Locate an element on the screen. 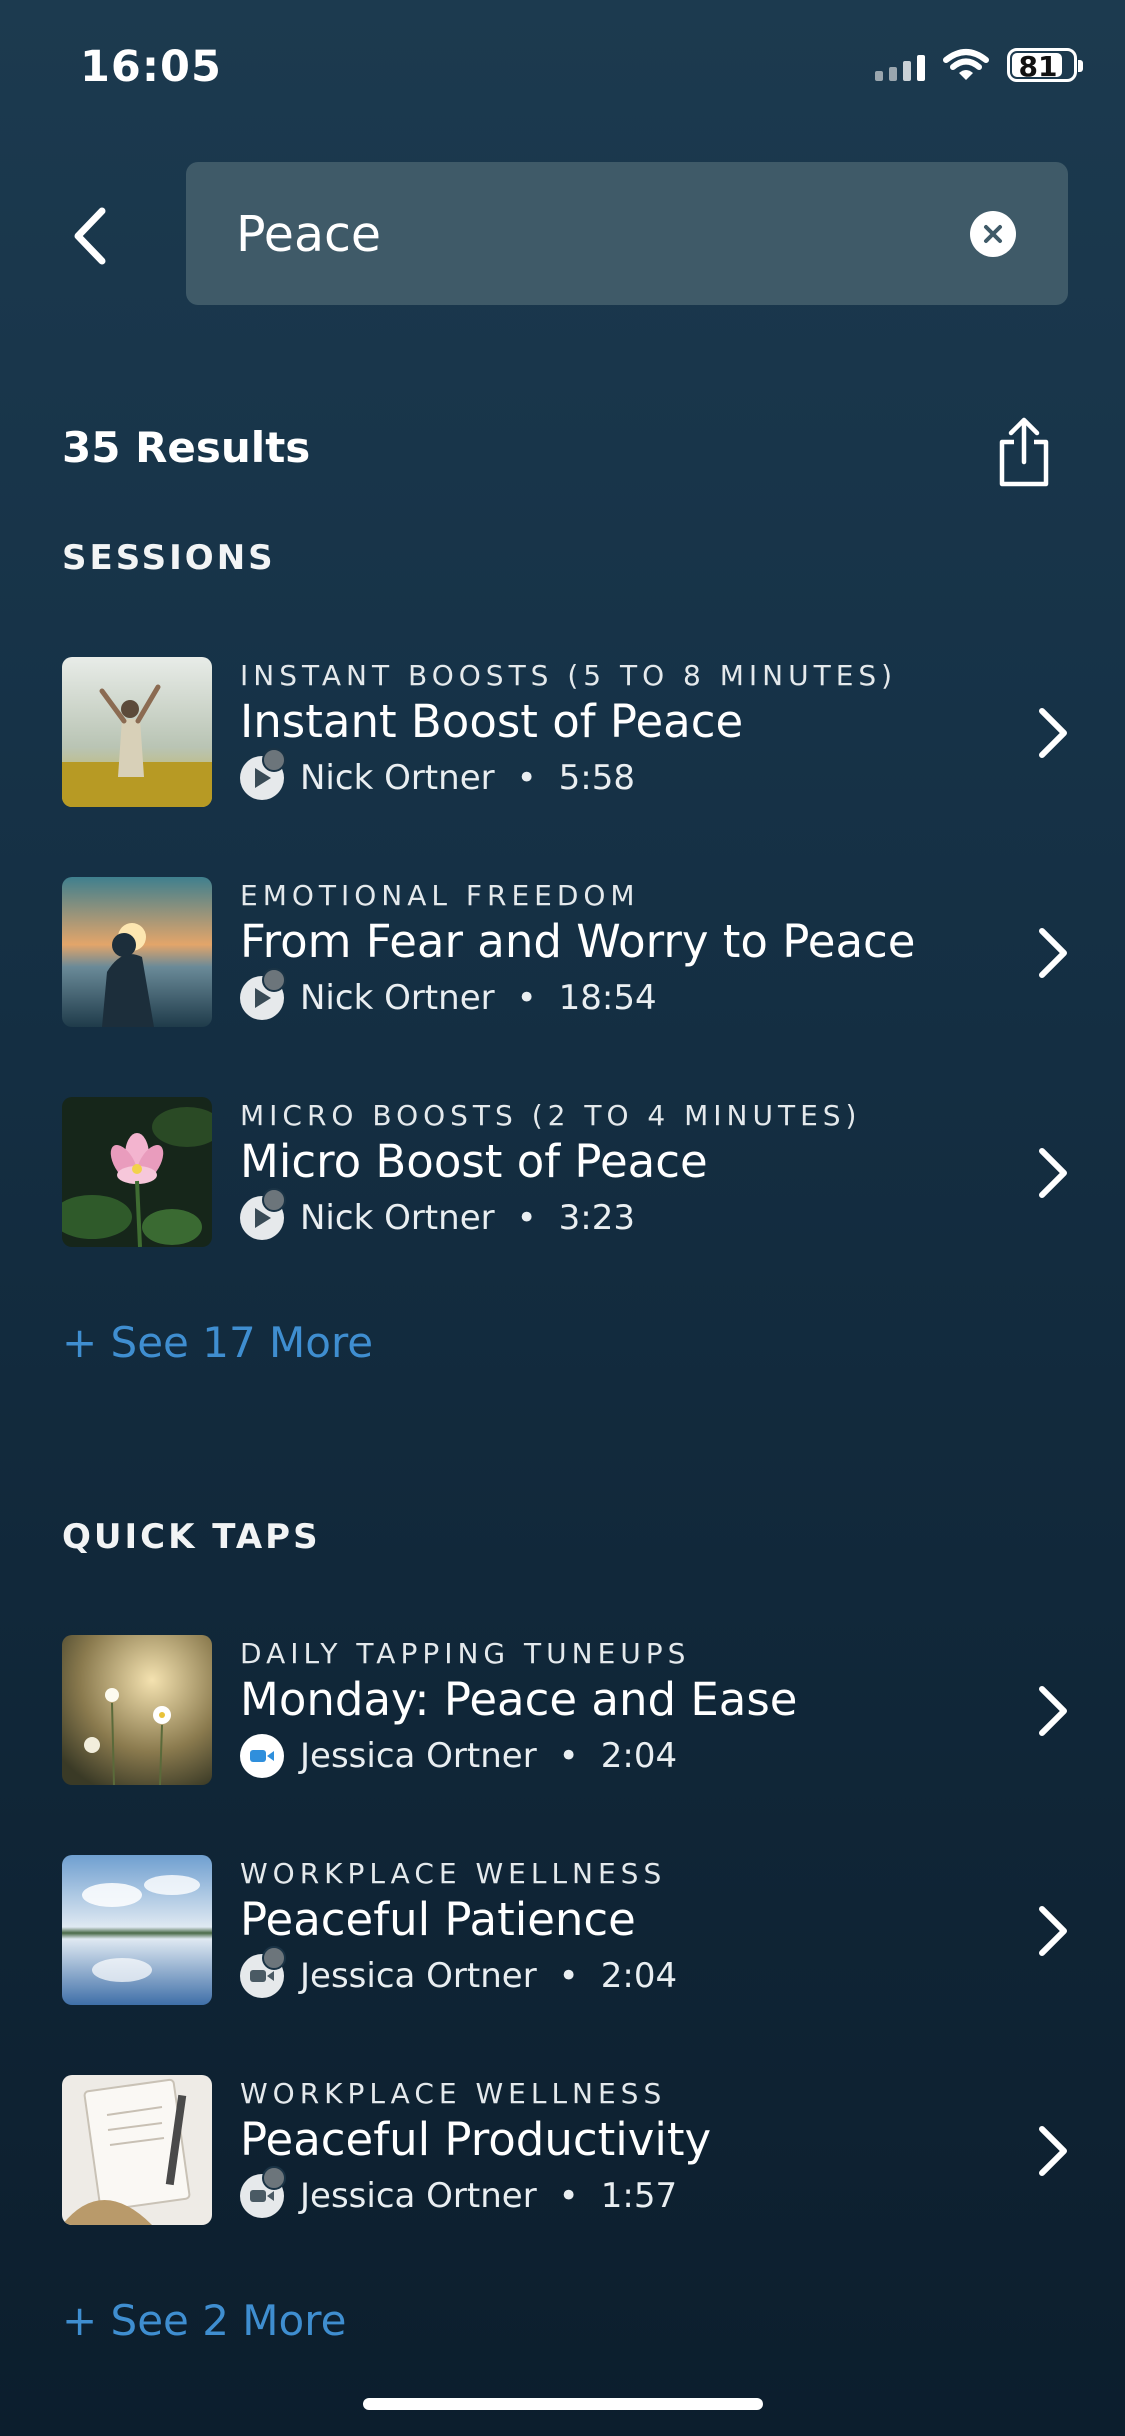  home-indicator is located at coordinates (563, 2404).